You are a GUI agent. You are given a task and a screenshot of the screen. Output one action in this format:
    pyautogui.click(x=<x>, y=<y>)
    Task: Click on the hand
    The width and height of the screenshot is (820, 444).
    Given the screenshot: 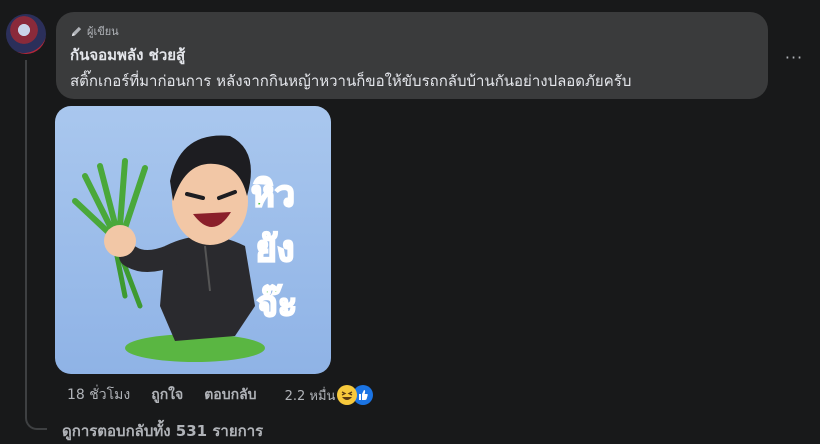 What is the action you would take?
    pyautogui.click(x=120, y=241)
    